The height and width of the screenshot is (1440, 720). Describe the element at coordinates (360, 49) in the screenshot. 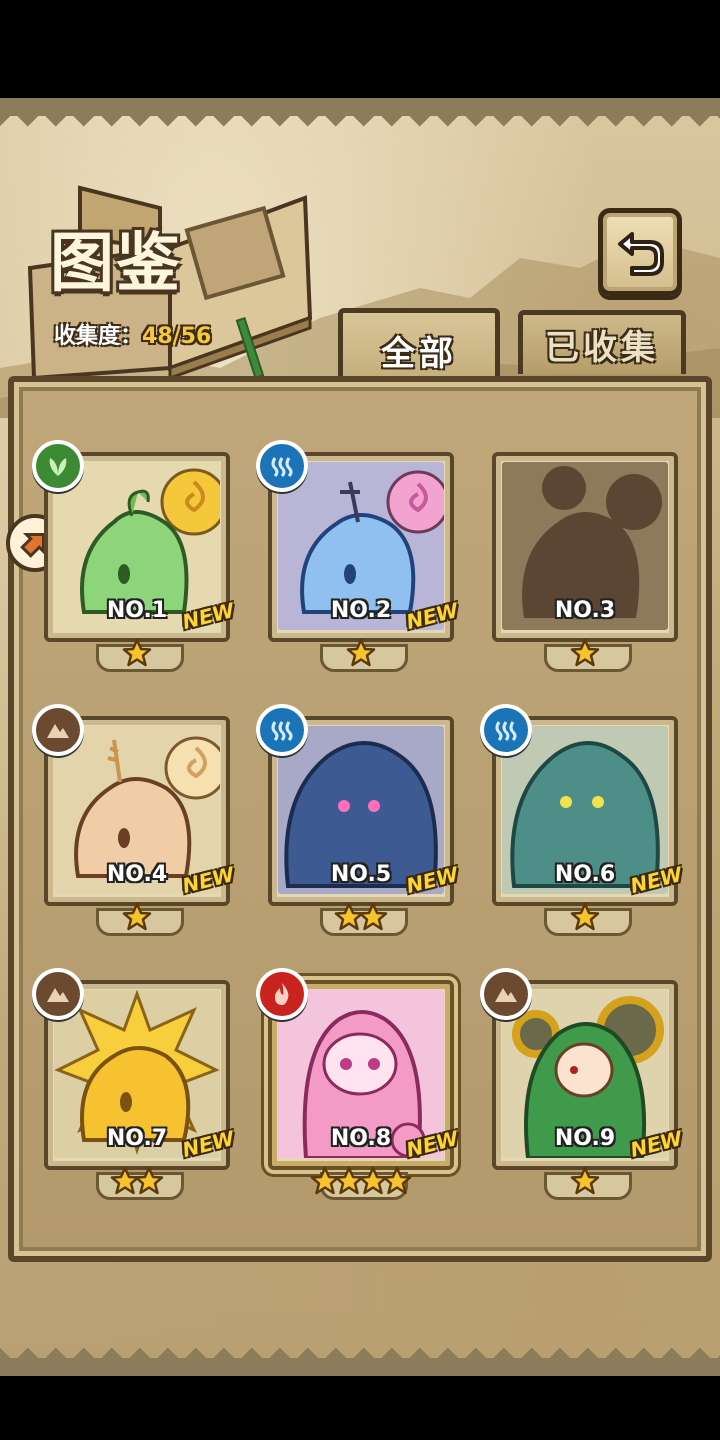

I see `status-bar-area` at that location.